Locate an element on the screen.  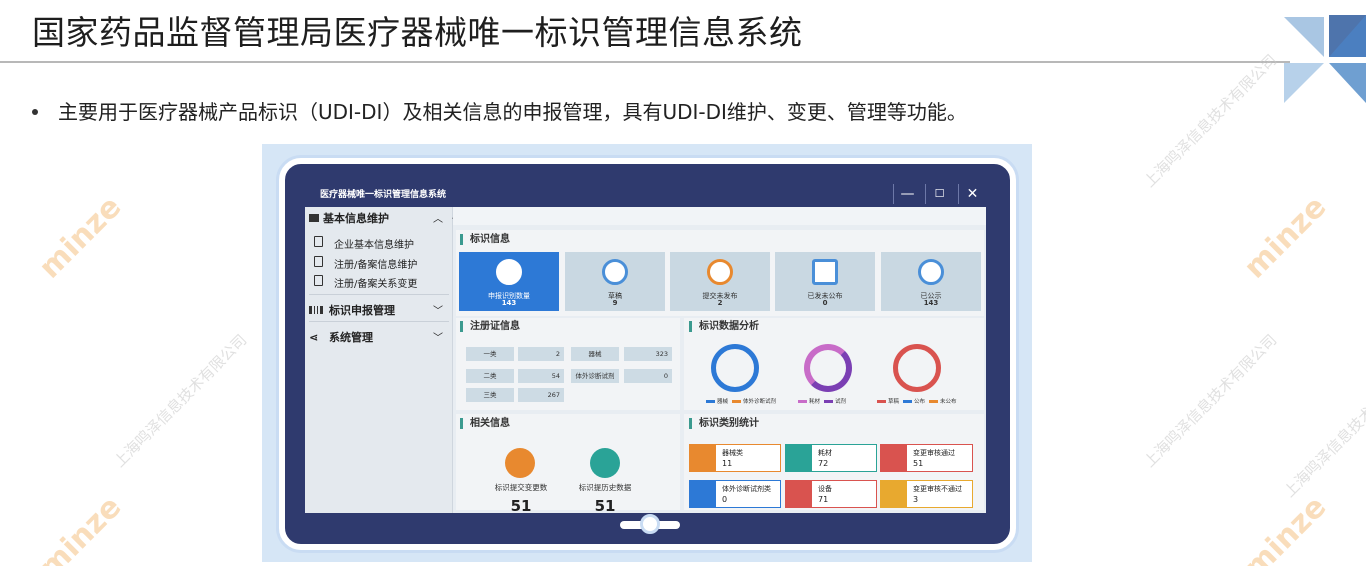
tile-submitted-unpublished: 提交未发布 2 is located at coordinates (720, 281).